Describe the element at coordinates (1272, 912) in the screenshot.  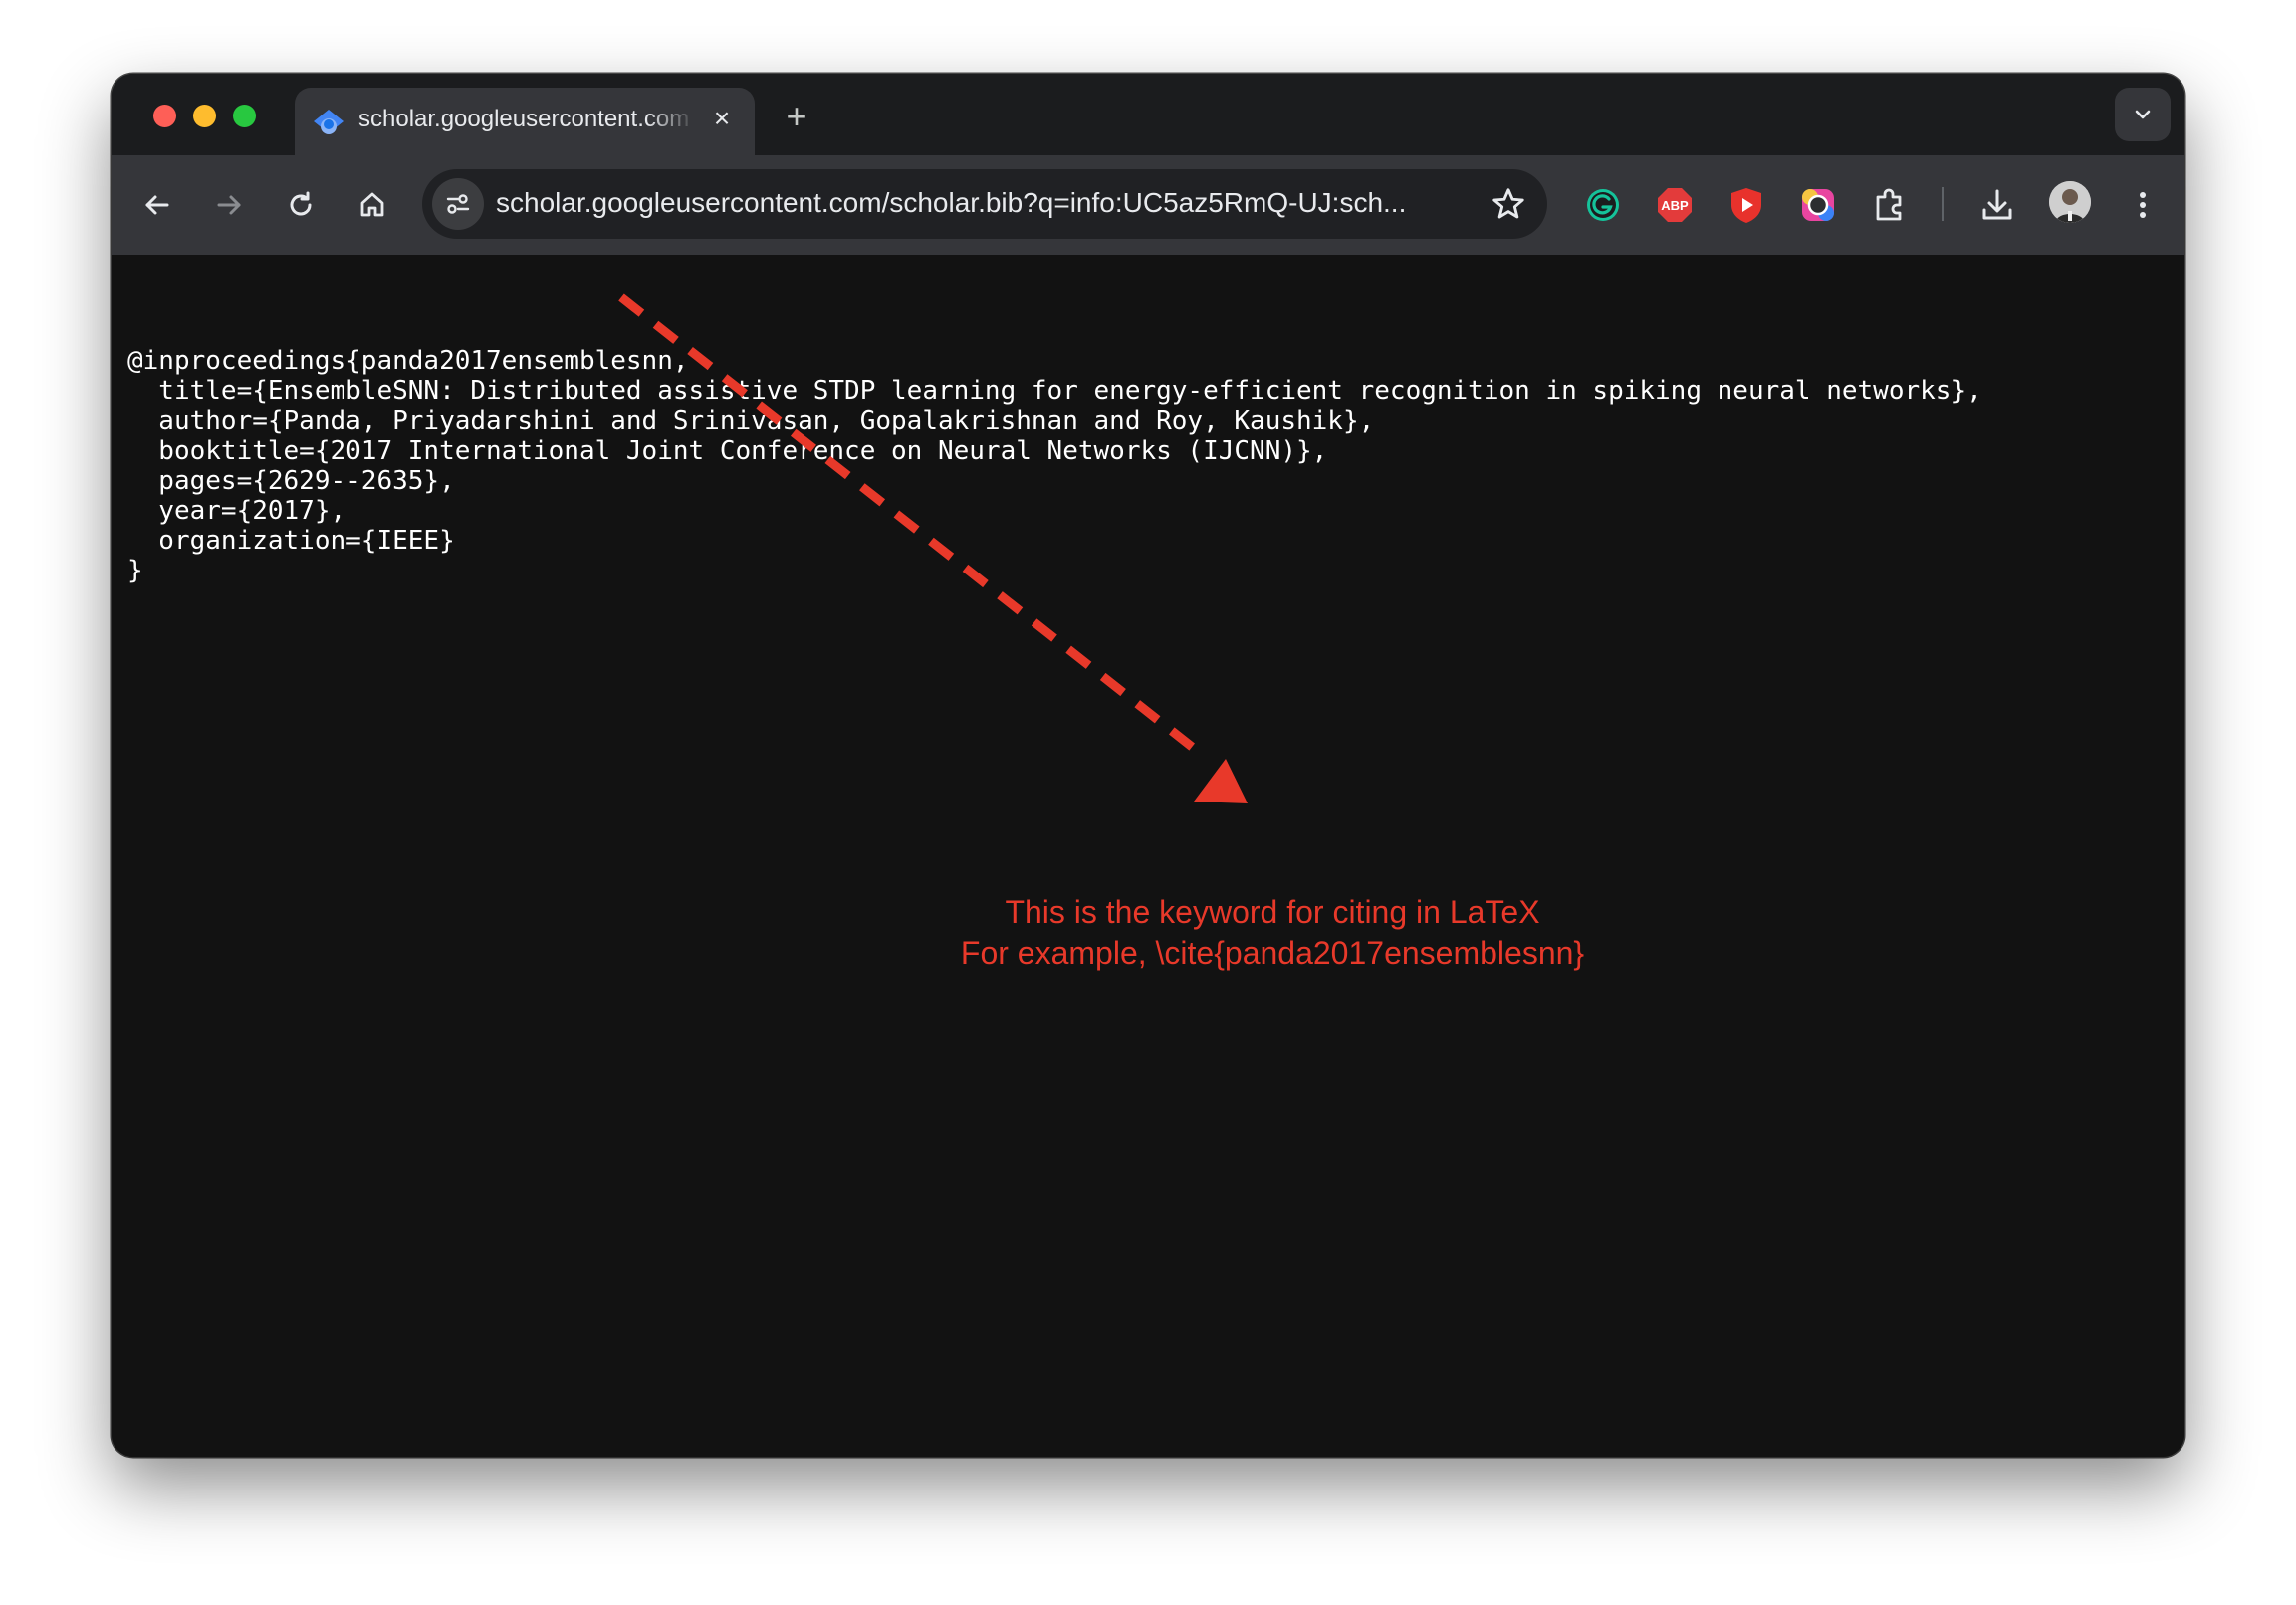
I see `annotation-line-1: This is the keyword for citing in LaTeX` at that location.